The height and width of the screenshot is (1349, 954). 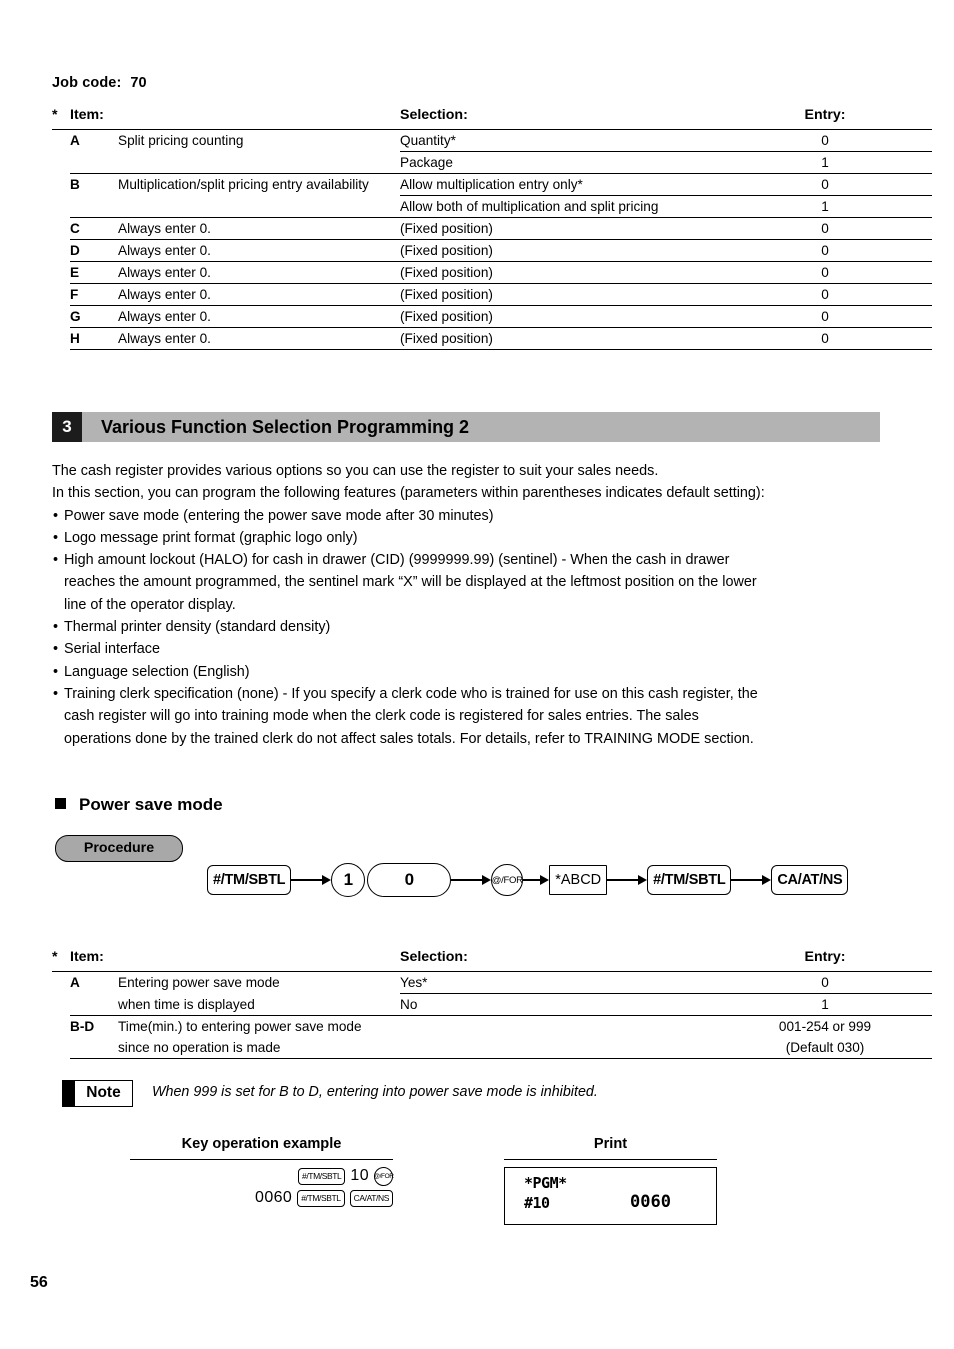 I want to click on square-bullet-icon, so click(x=60, y=803).